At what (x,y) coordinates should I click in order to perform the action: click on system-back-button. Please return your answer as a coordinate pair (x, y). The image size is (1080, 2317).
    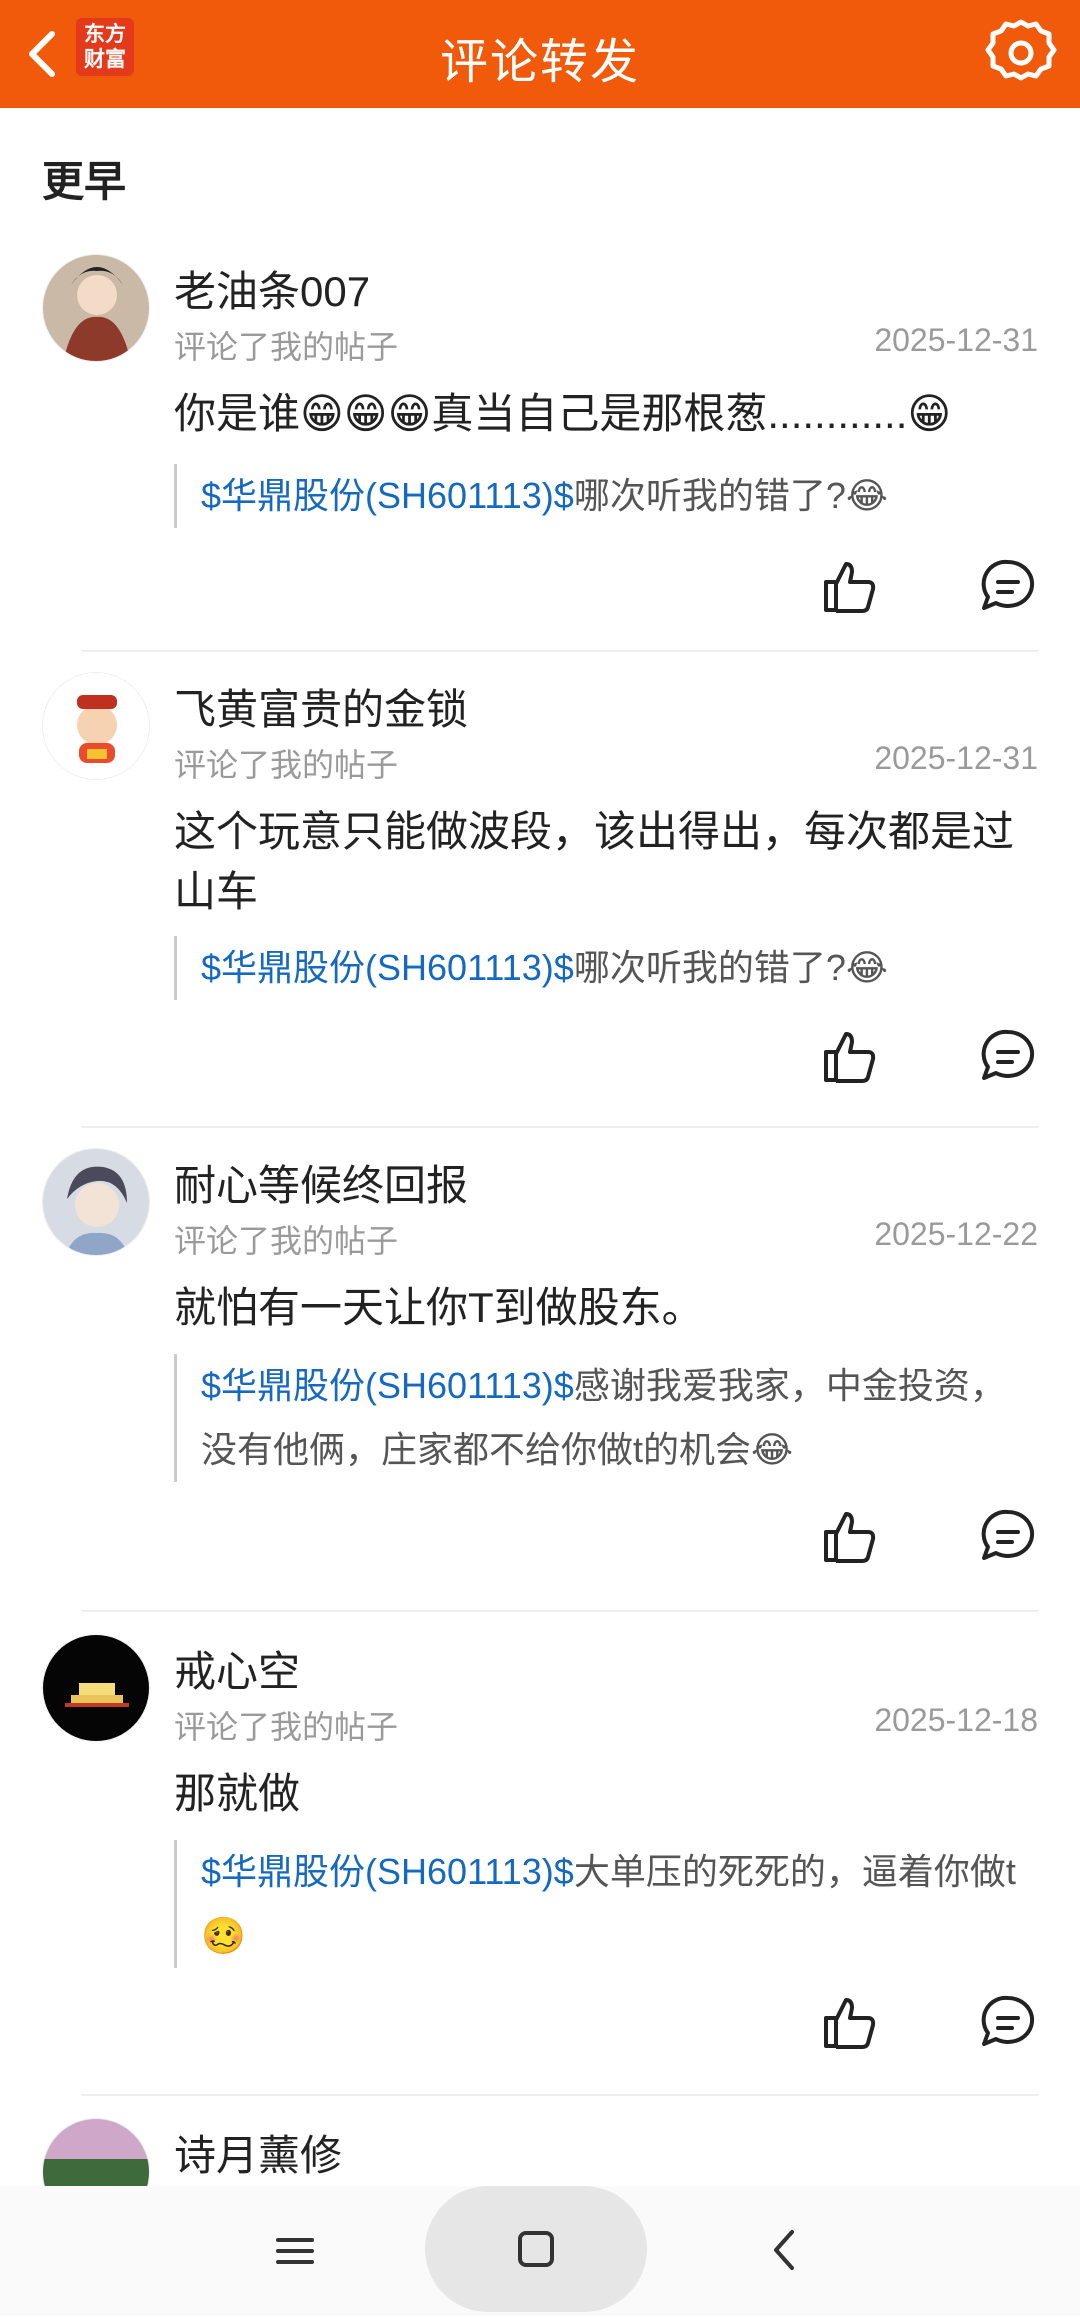
    Looking at the image, I should click on (785, 2250).